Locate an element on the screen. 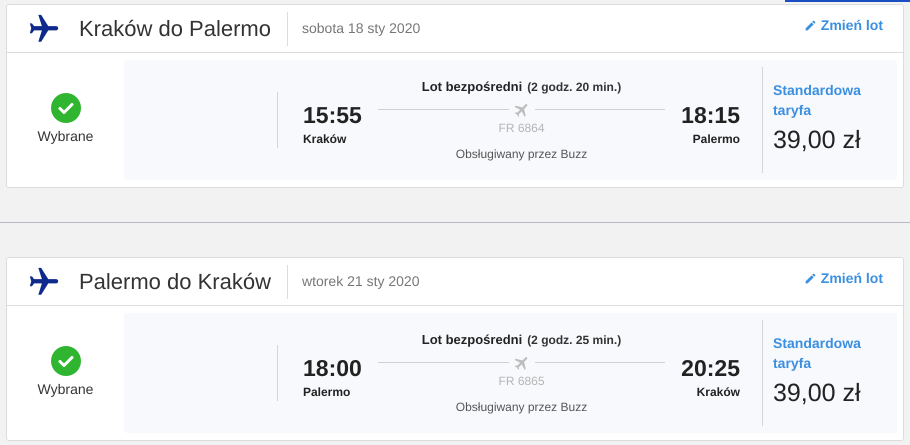 This screenshot has width=910, height=445. route-title: Palermo do Kraków is located at coordinates (175, 282).